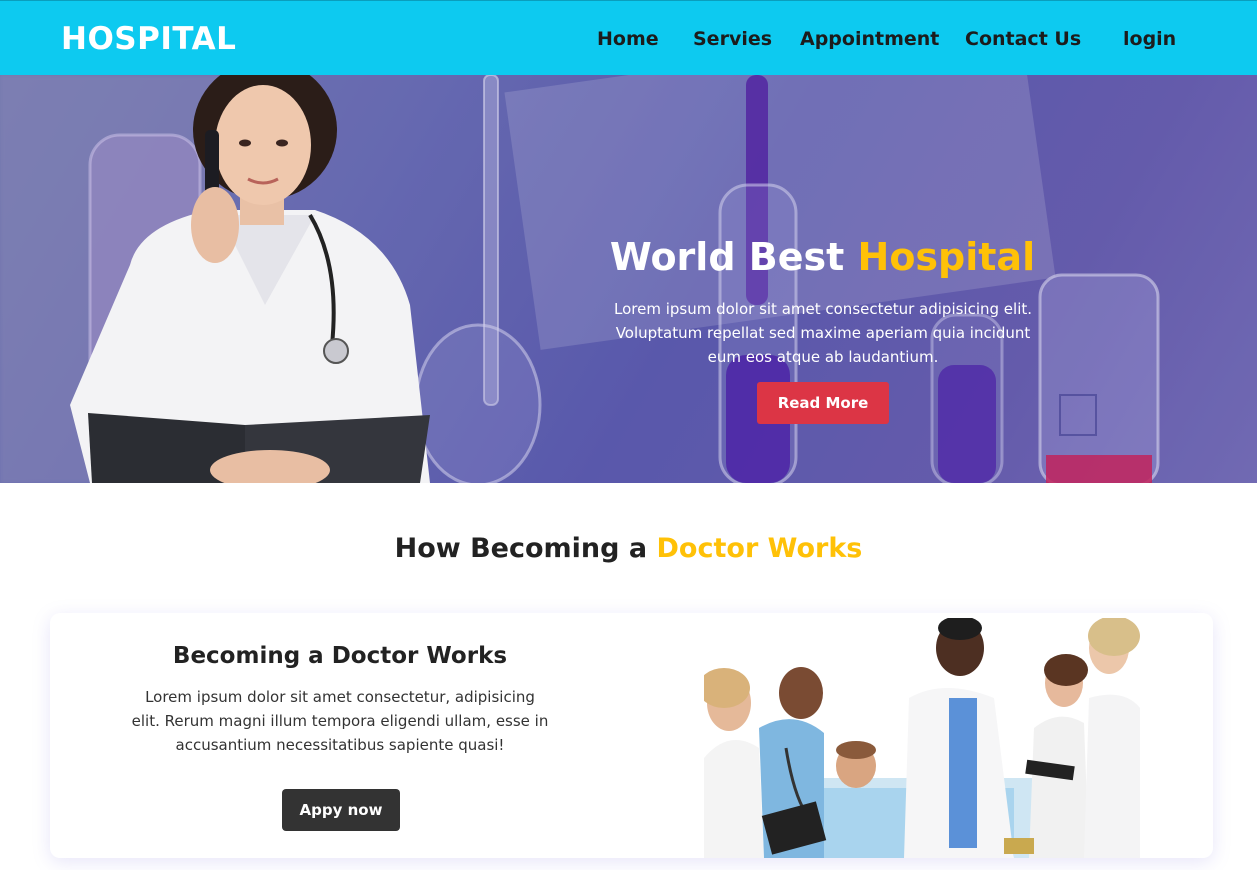 This screenshot has width=1257, height=870. I want to click on hero-title: World Best Hospital, so click(822, 257).